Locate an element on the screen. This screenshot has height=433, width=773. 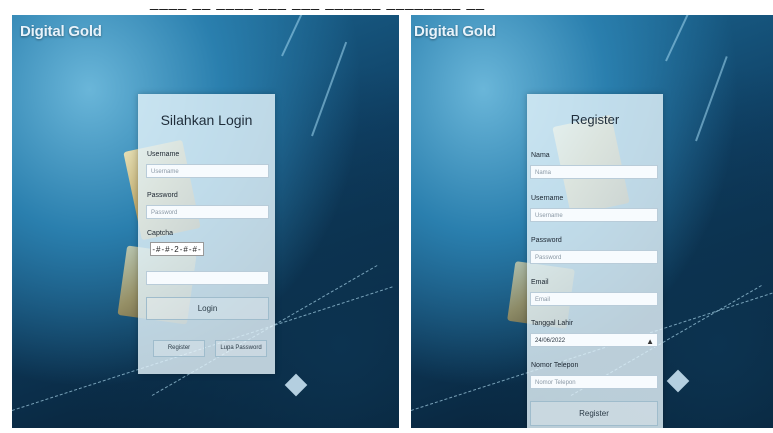
captcha-image: -#-#-2-#-#- is located at coordinates (177, 249).